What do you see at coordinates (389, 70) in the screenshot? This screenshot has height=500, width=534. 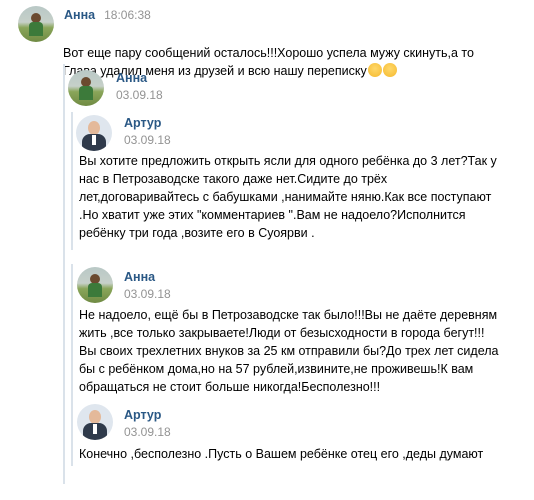 I see `flushed-face-icon` at bounding box center [389, 70].